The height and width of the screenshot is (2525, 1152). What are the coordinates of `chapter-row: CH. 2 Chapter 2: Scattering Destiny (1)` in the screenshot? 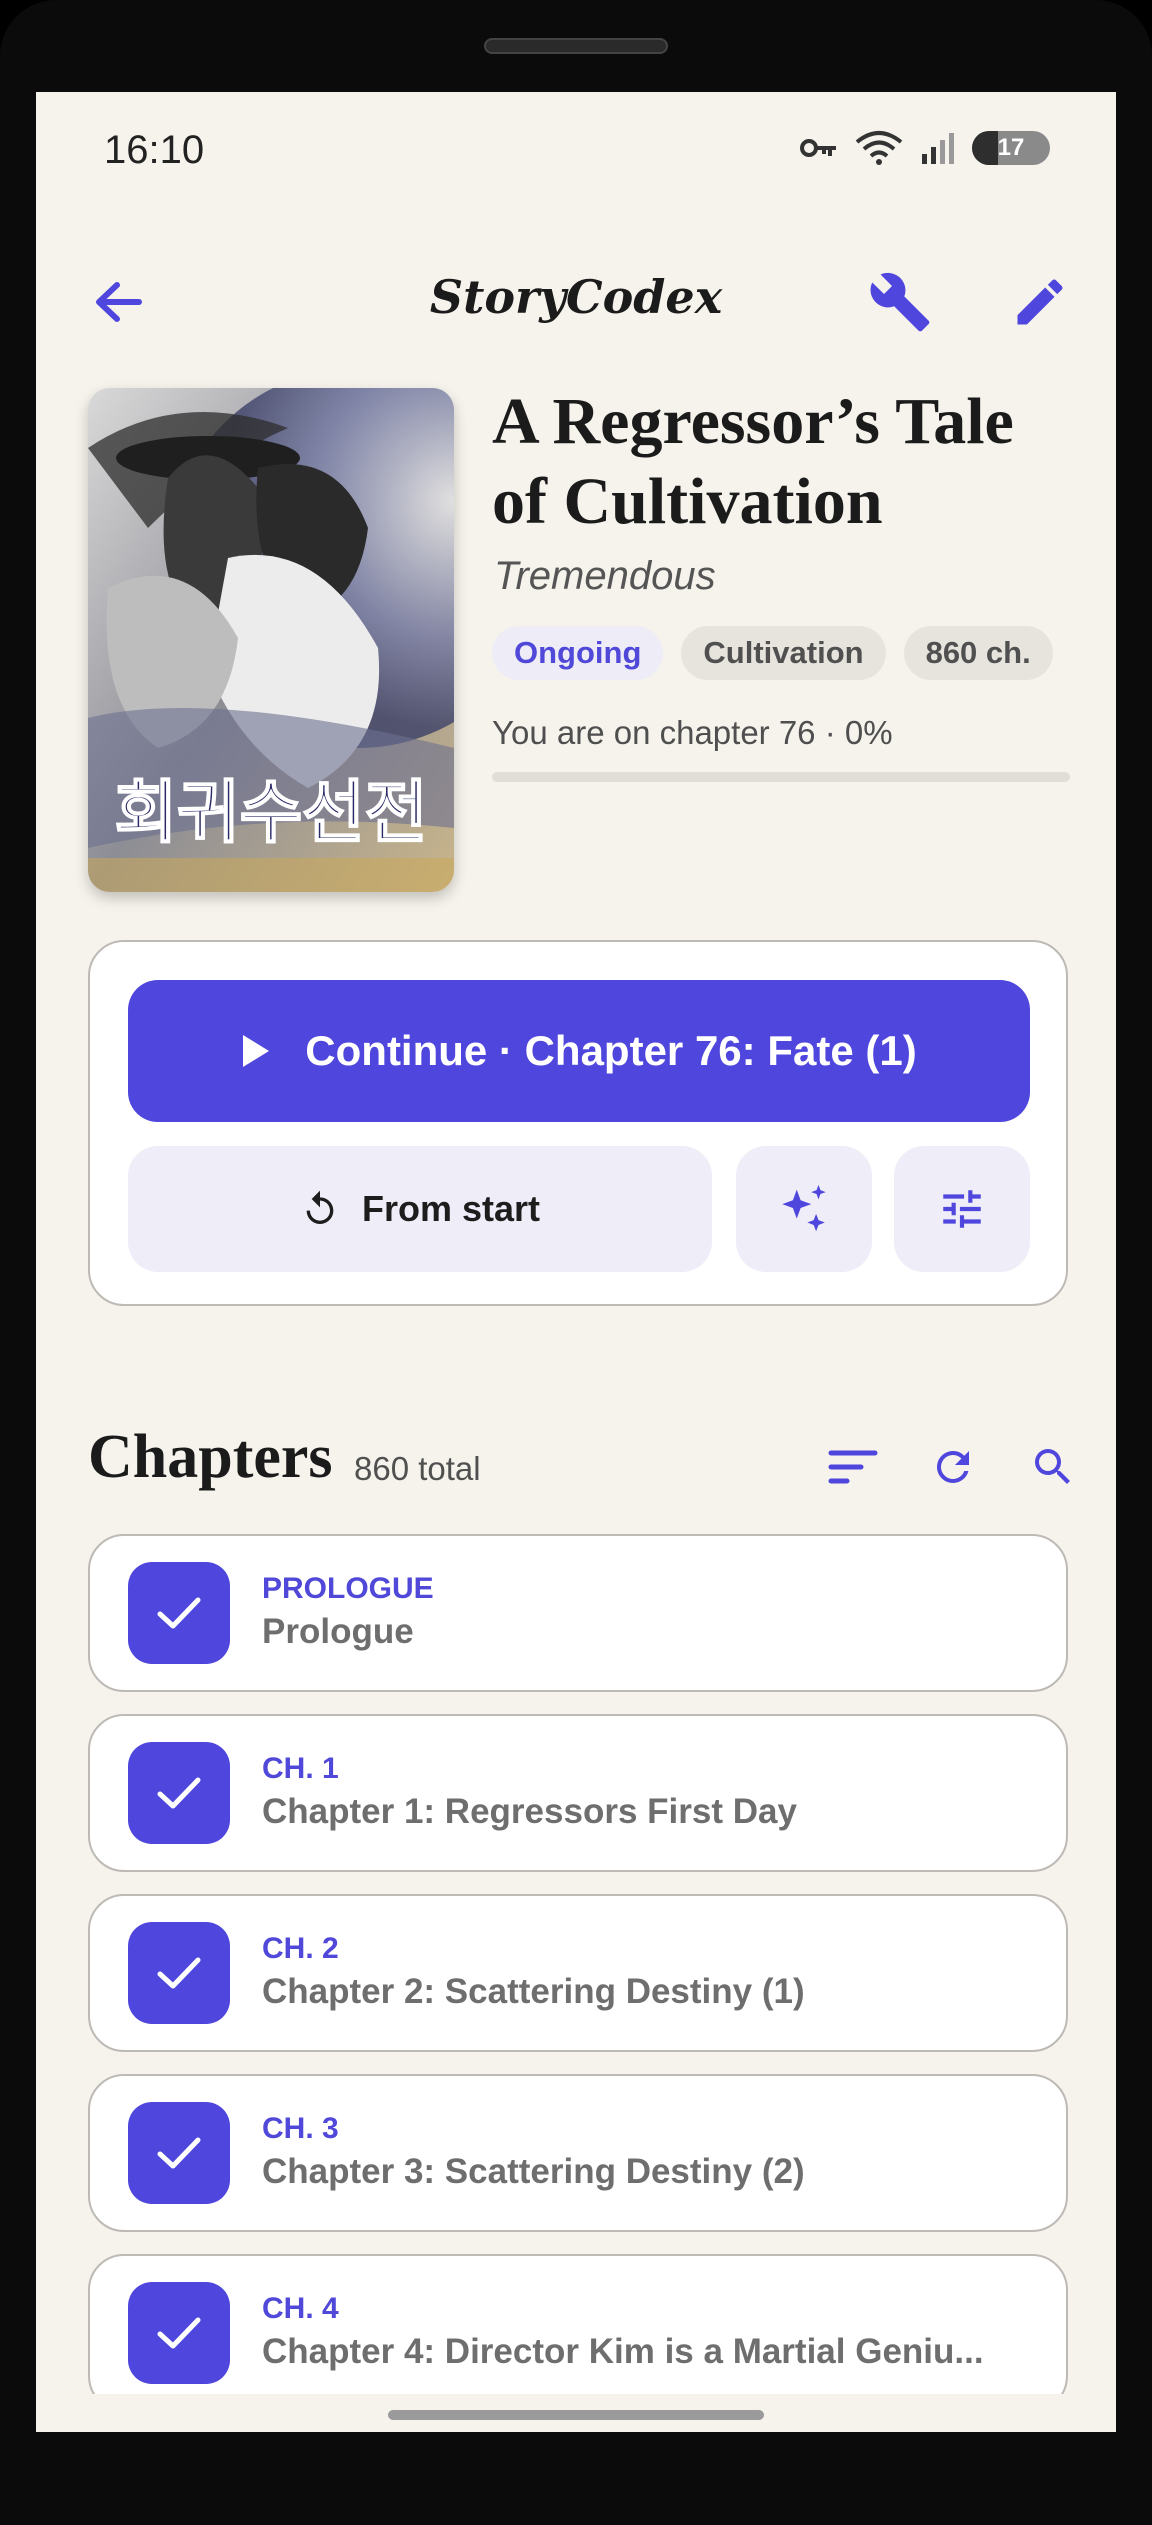 It's located at (578, 1973).